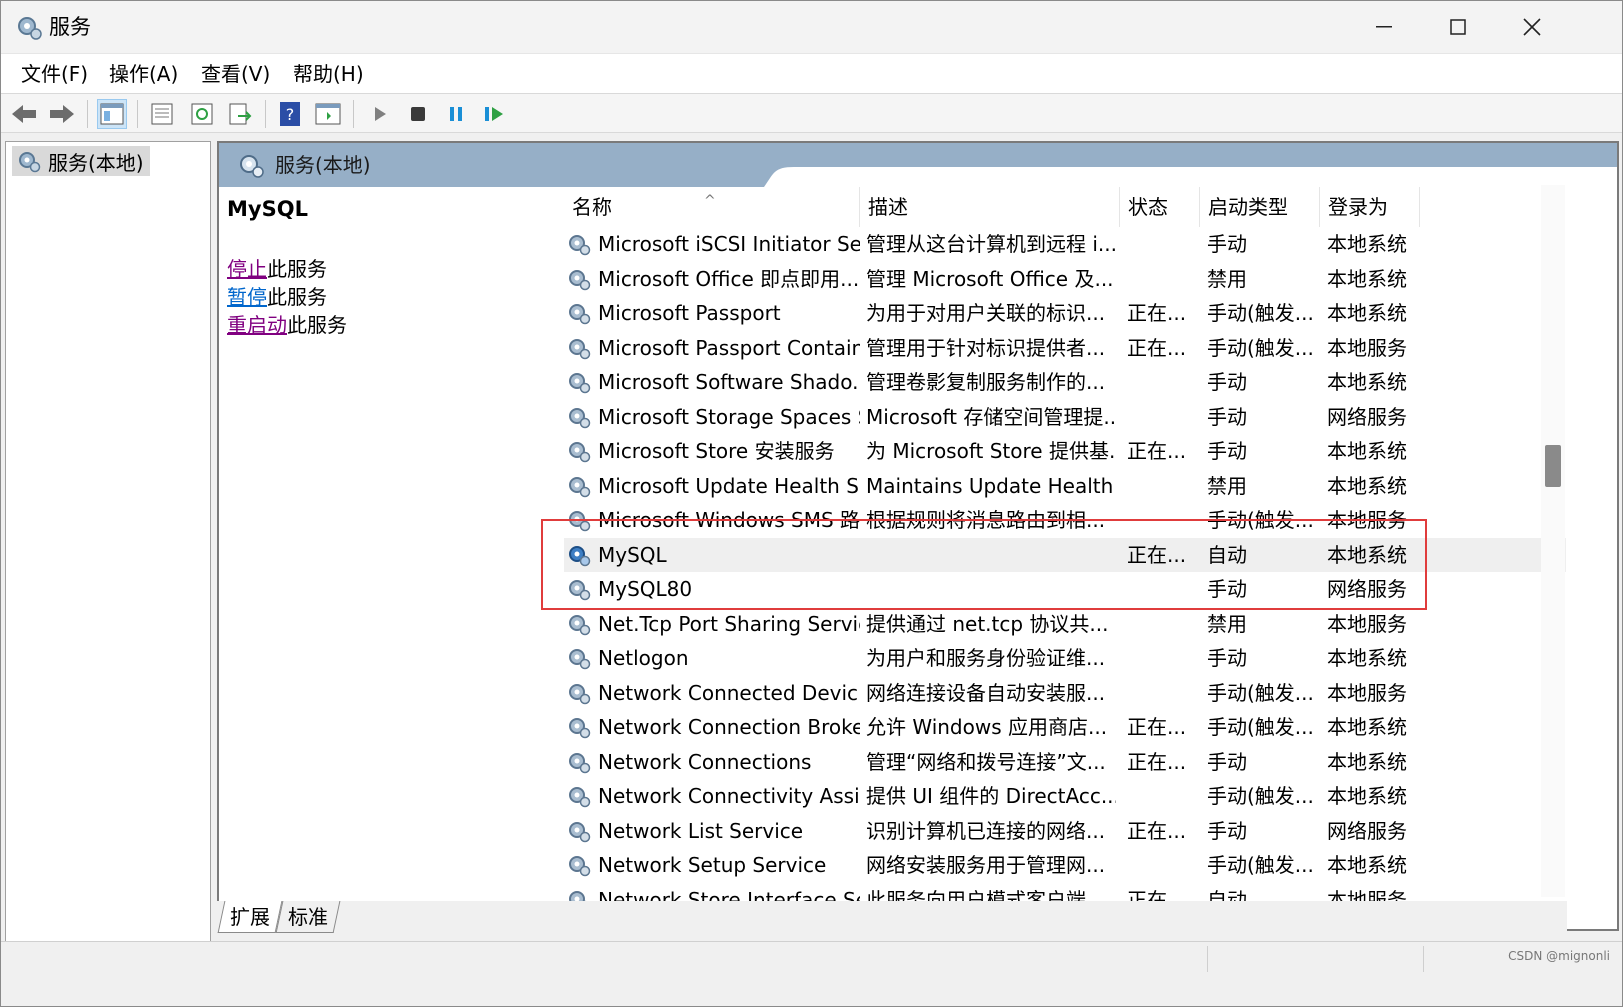 Image resolution: width=1623 pixels, height=1007 pixels. What do you see at coordinates (235, 74) in the screenshot?
I see `menu-view: 查看(V)` at bounding box center [235, 74].